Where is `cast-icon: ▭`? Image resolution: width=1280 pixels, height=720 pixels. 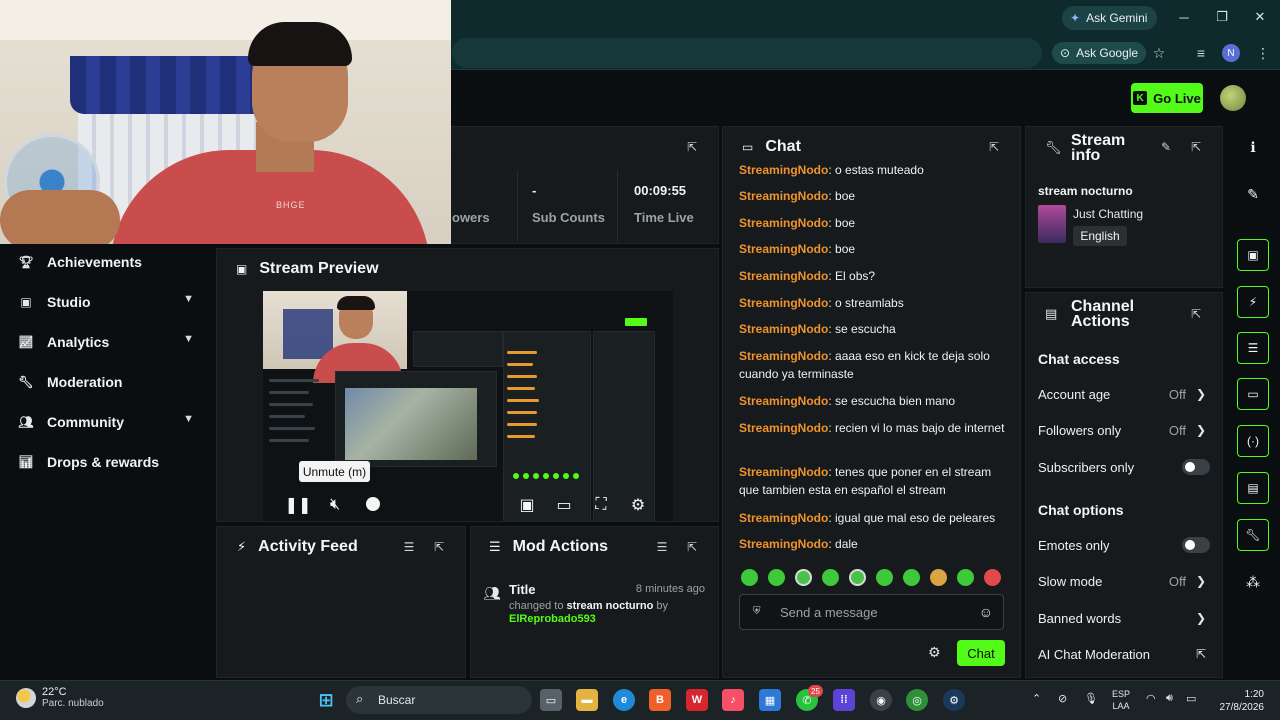 cast-icon: ▭ is located at coordinates (564, 505).